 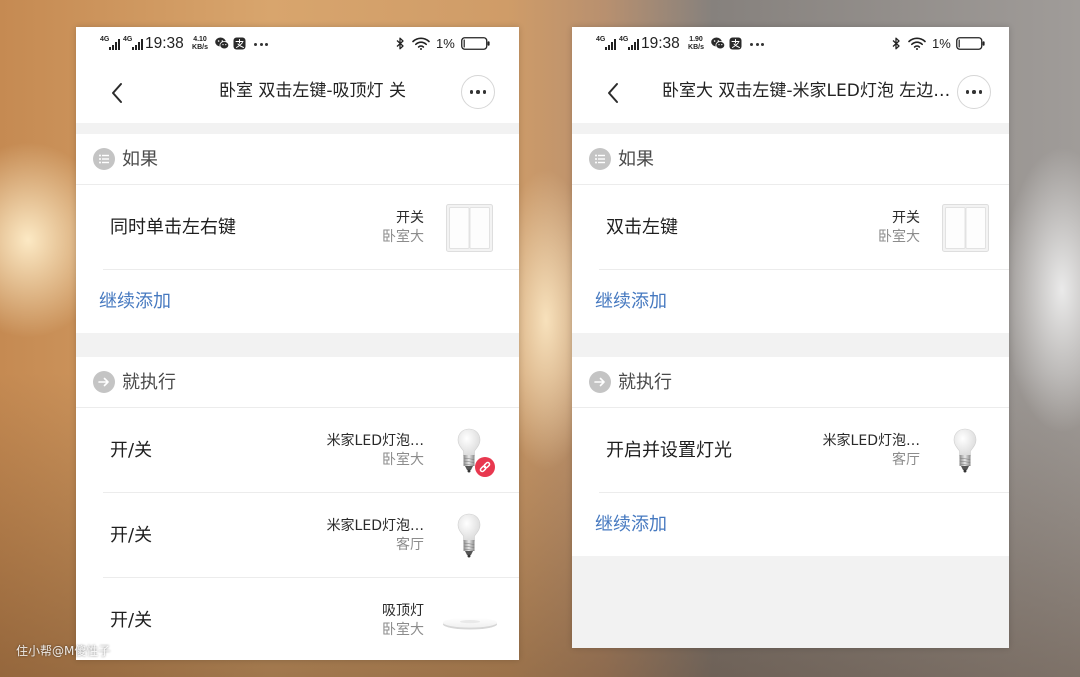 I want to click on condition-title: 同时单击左右键, so click(x=173, y=227).